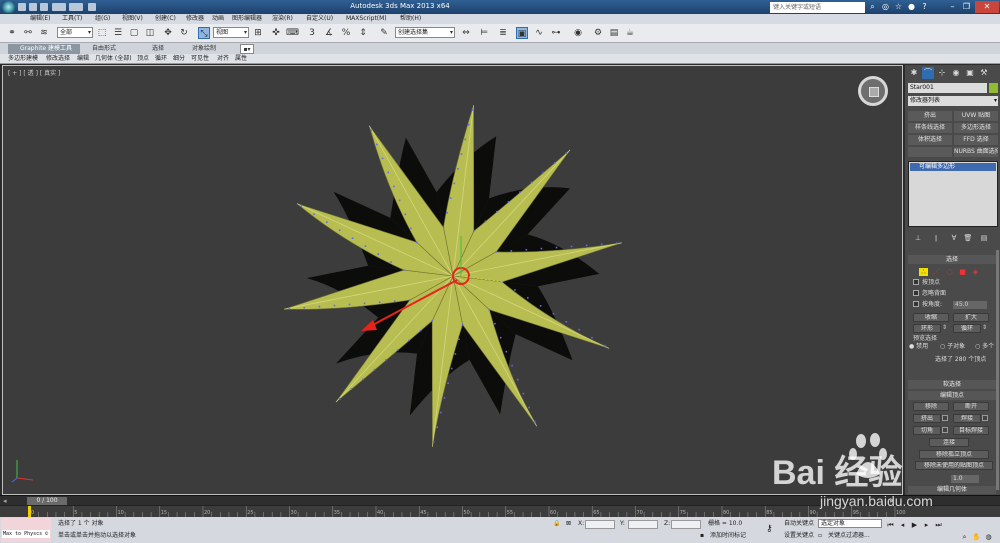 Image resolution: width=1000 pixels, height=543 pixels. What do you see at coordinates (425, 32) in the screenshot?
I see `named-selection-select: 创建选择集` at bounding box center [425, 32].